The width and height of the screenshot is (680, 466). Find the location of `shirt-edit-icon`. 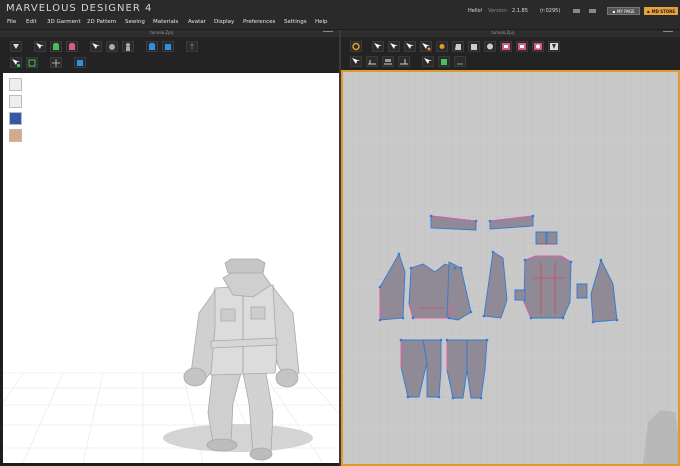

shirt-edit-icon is located at coordinates (72, 46).